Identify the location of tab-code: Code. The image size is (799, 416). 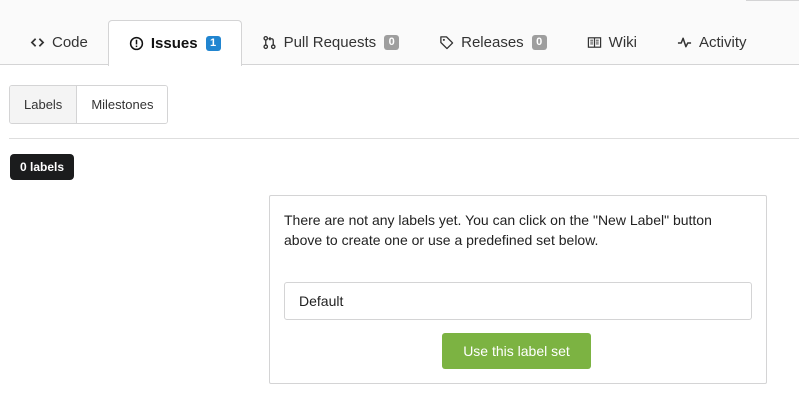
(59, 42).